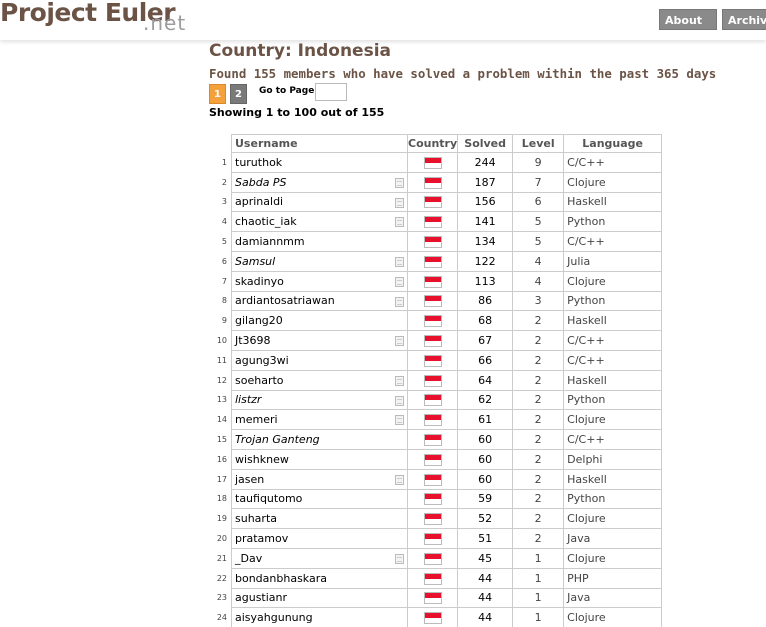  Describe the element at coordinates (221, 360) in the screenshot. I see `rank-cell: 11` at that location.